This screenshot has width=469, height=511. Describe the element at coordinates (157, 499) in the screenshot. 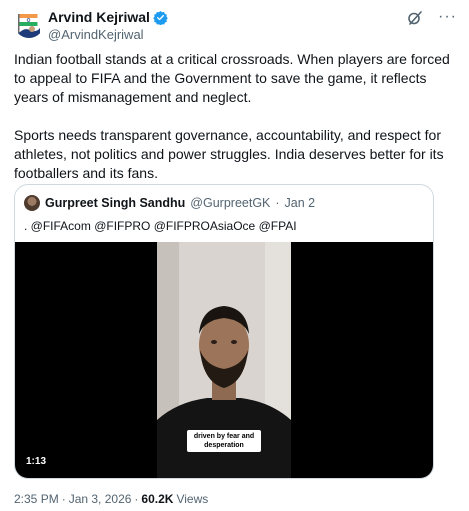

I see `views-count: 60.2K` at that location.